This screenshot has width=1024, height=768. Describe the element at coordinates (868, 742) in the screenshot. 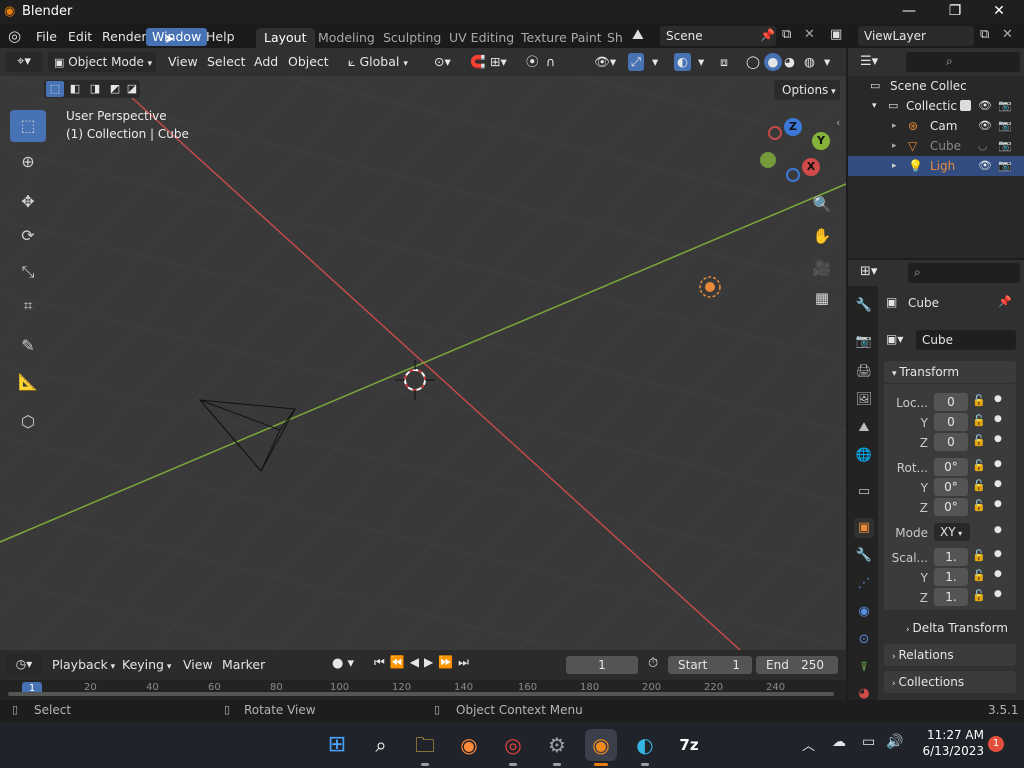

I see `display-icon: ▭` at that location.